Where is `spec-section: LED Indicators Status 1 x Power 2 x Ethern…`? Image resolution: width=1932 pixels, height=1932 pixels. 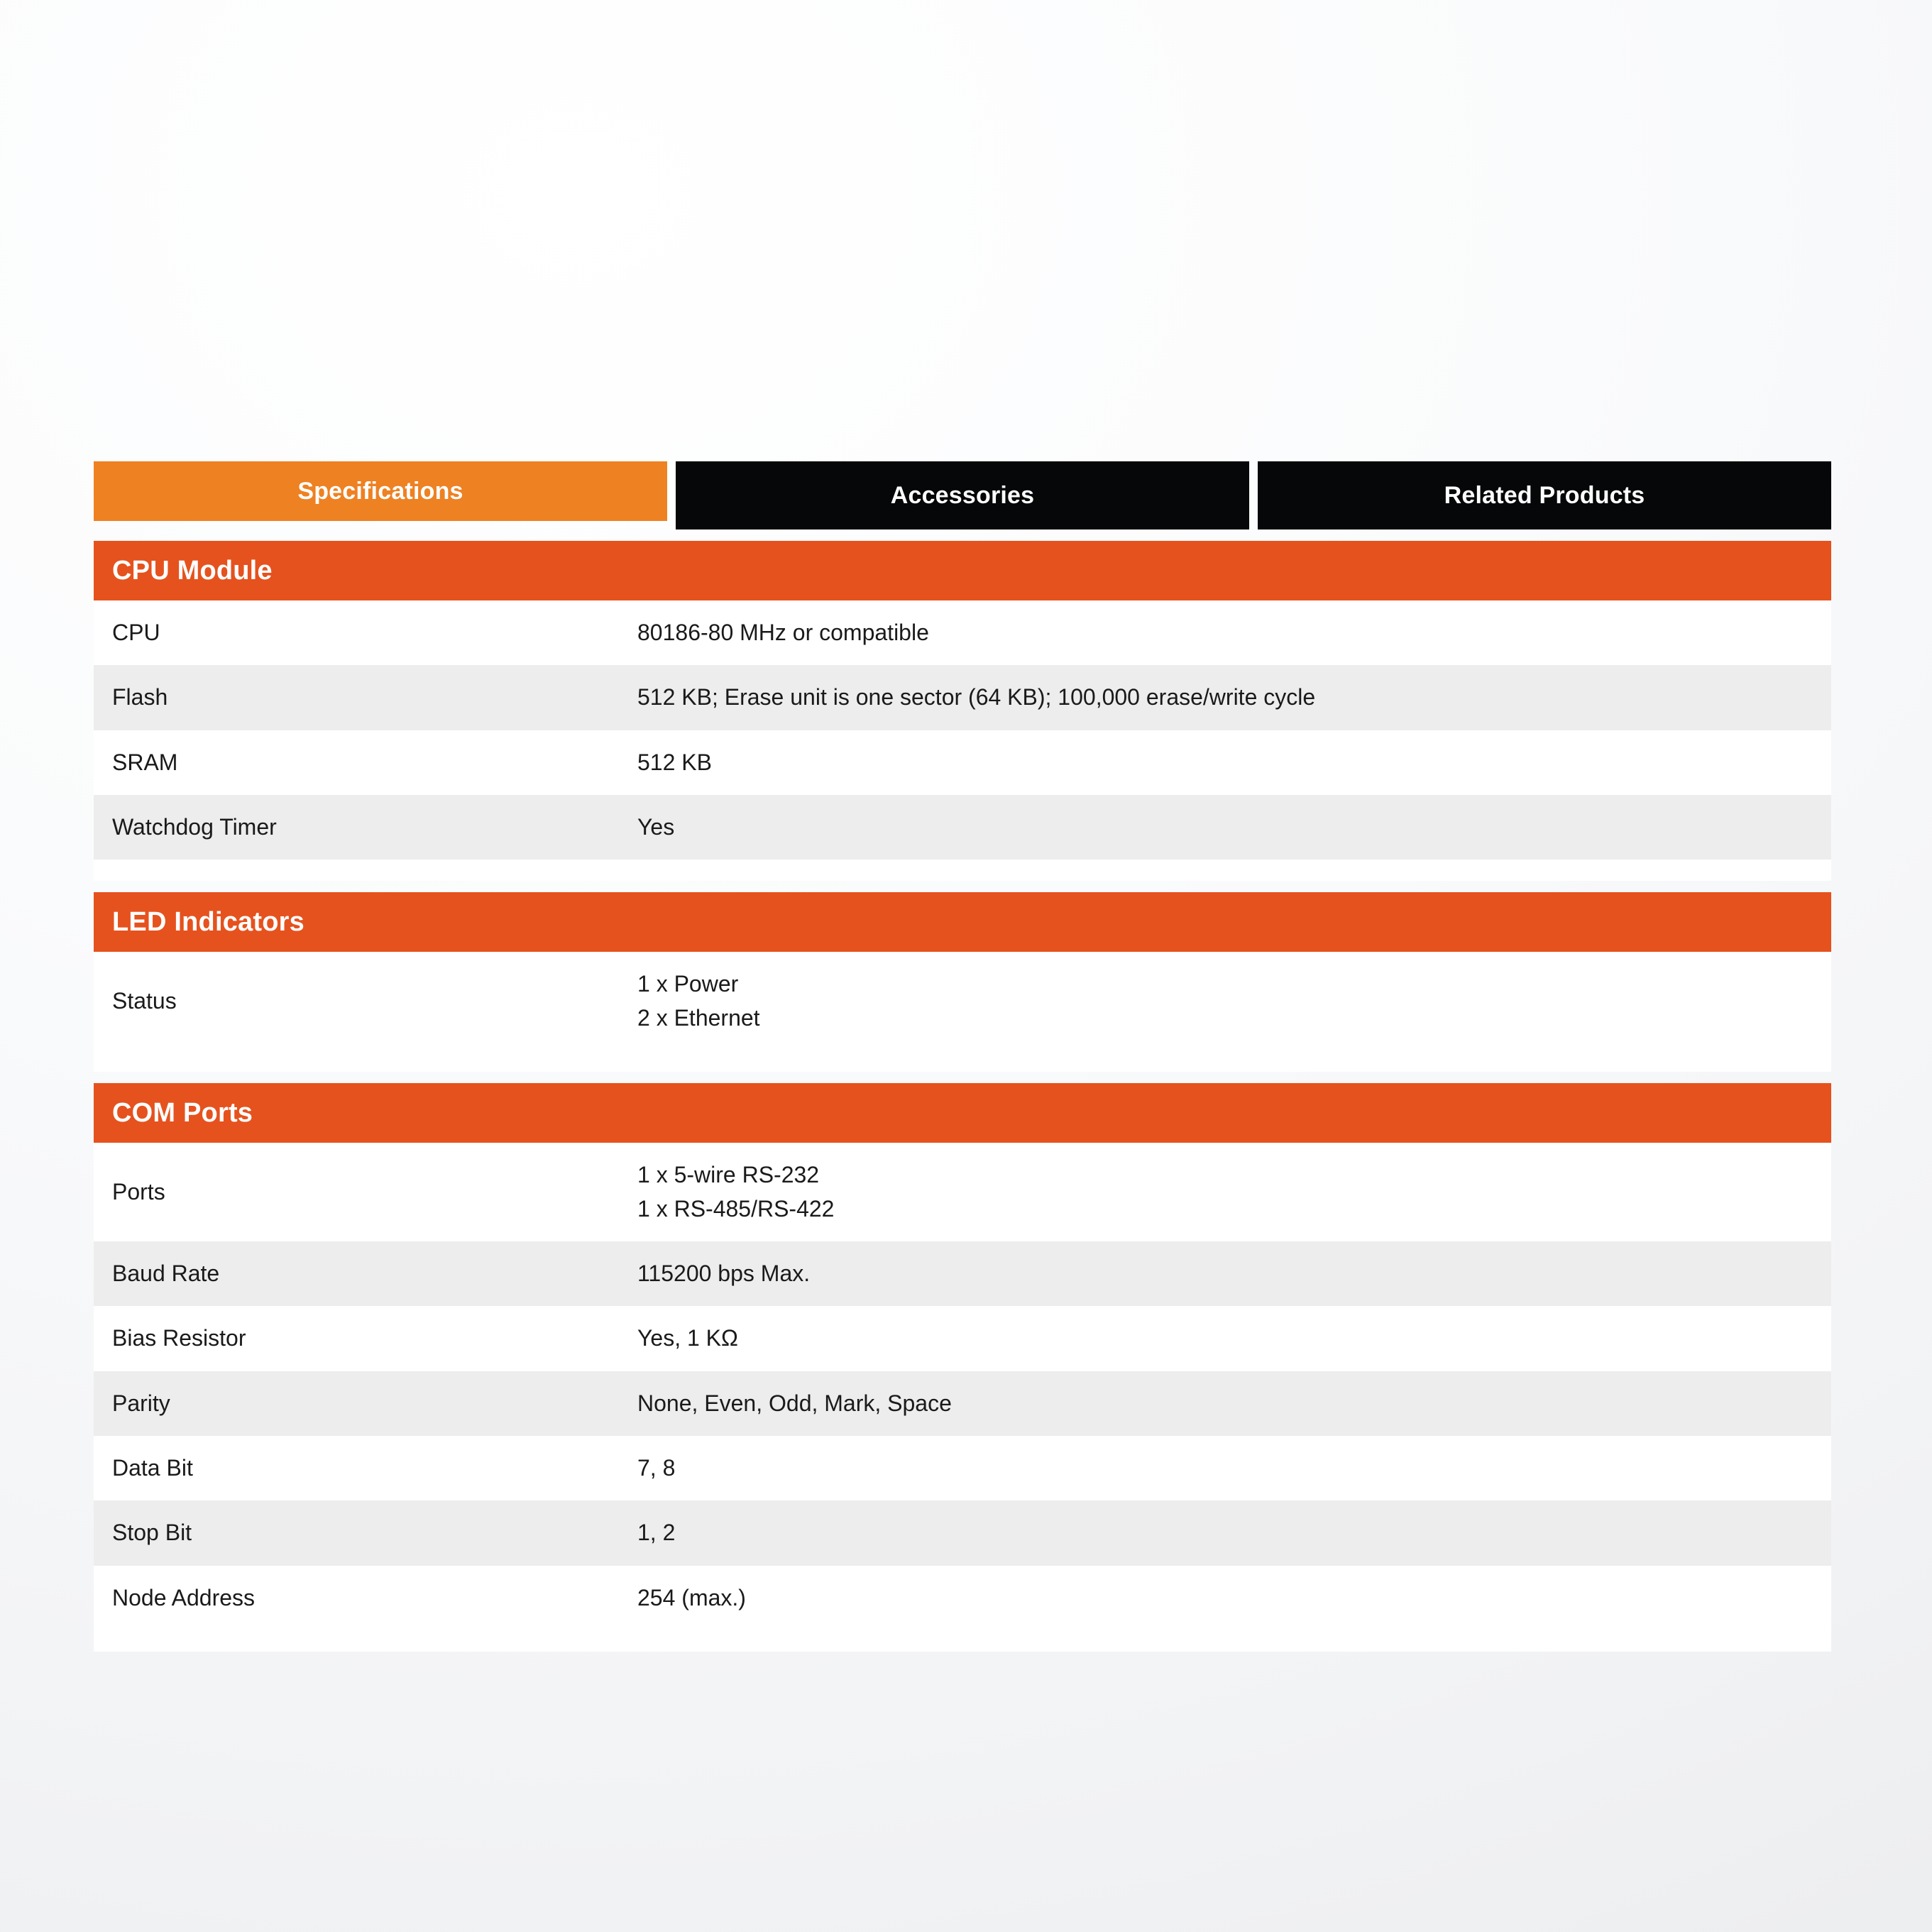
spec-section: LED Indicators Status 1 x Power 2 x Ethern… is located at coordinates (962, 982).